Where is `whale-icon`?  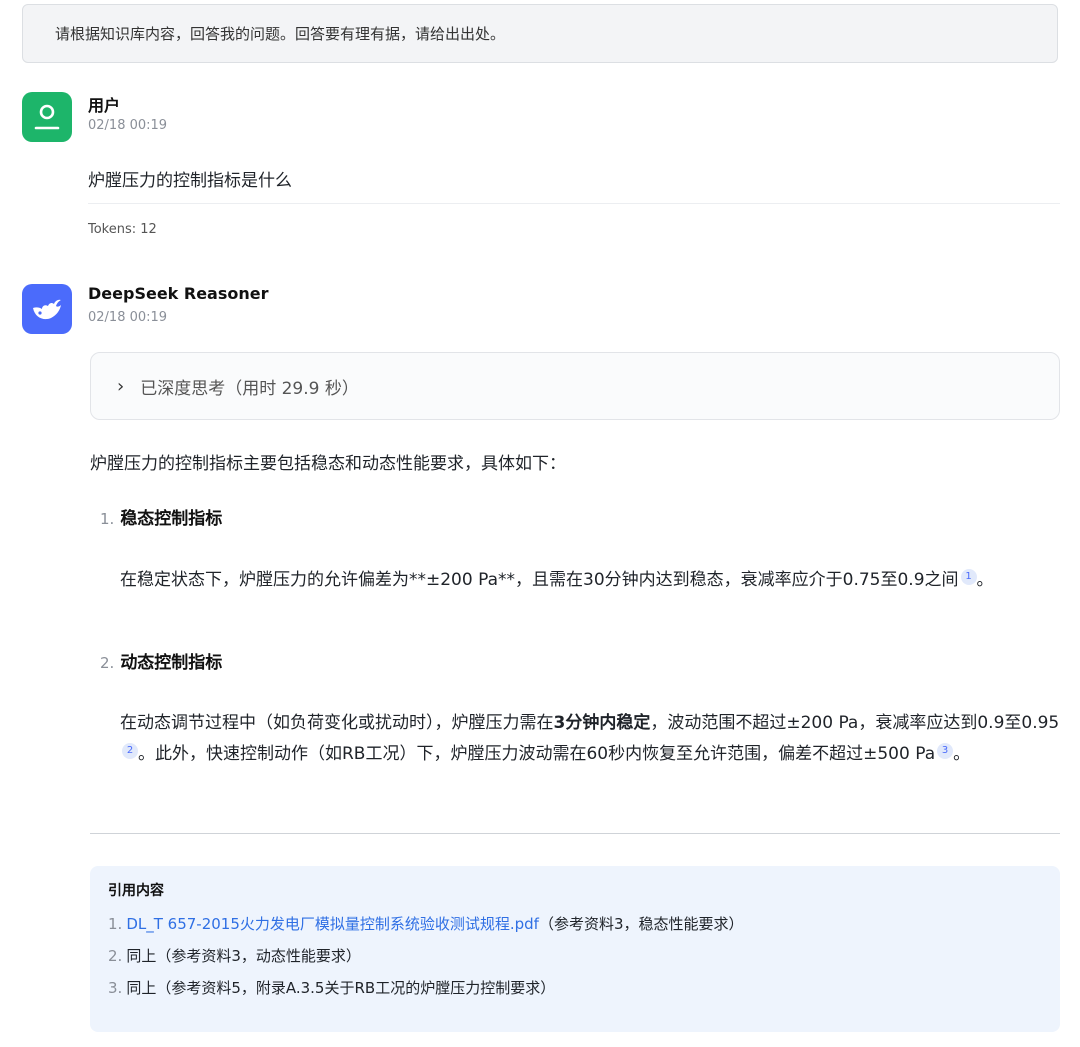 whale-icon is located at coordinates (47, 309).